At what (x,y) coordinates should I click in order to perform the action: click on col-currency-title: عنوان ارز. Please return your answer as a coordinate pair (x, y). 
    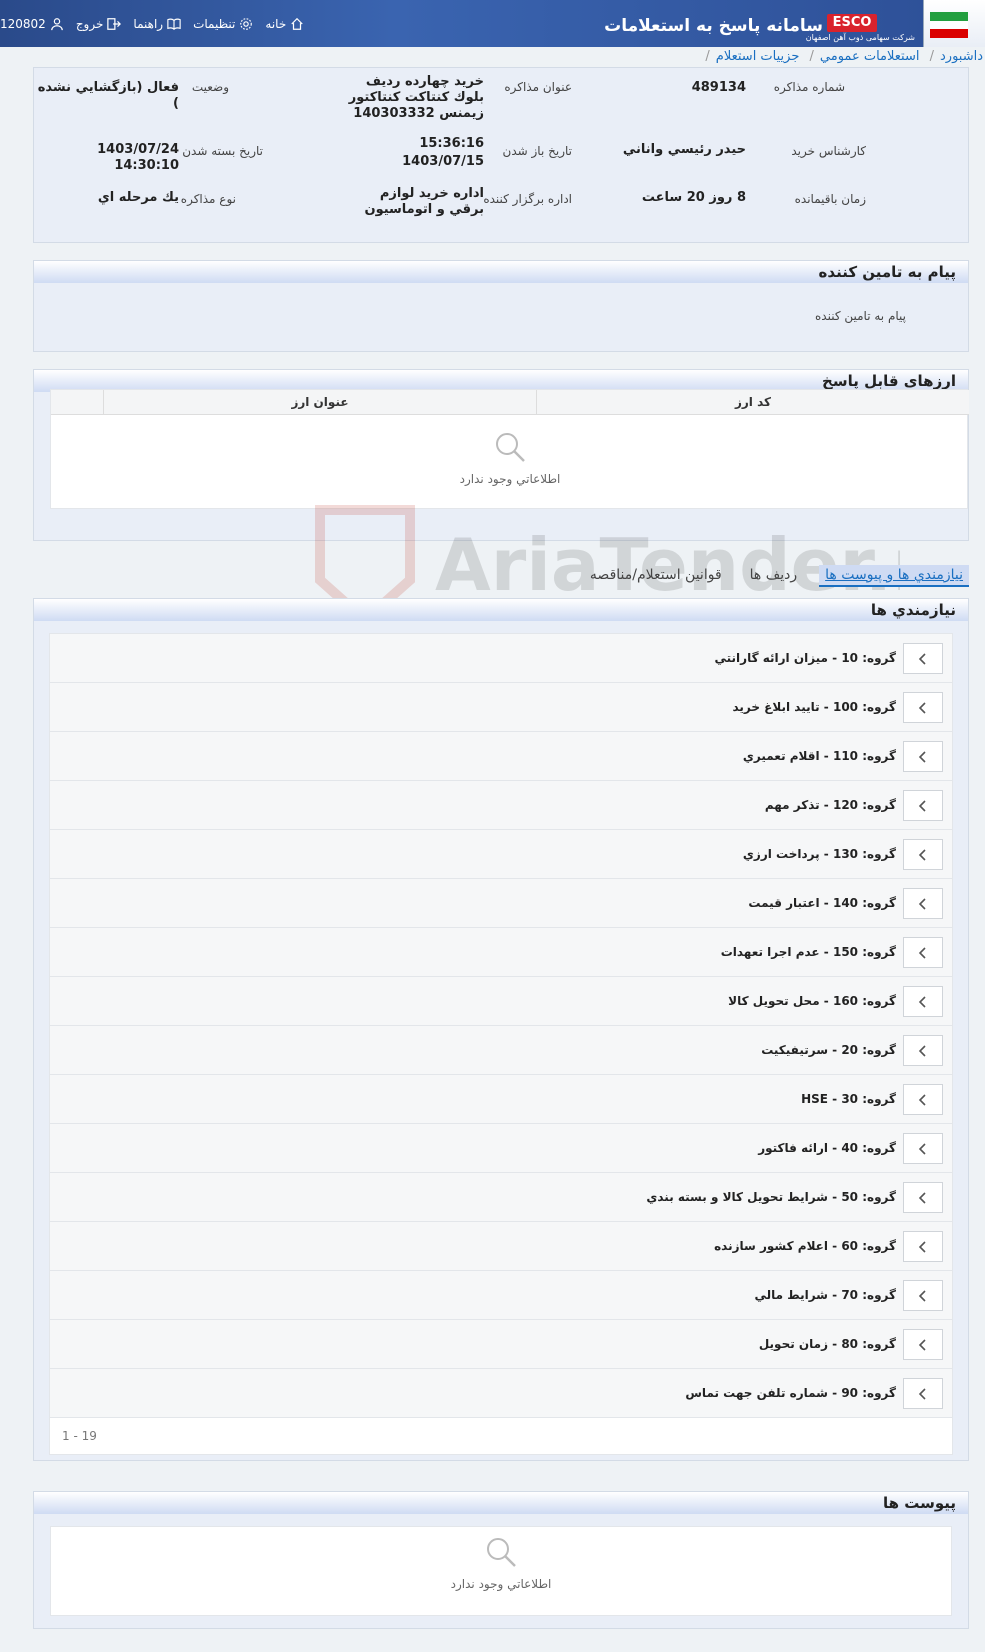
    Looking at the image, I should click on (319, 402).